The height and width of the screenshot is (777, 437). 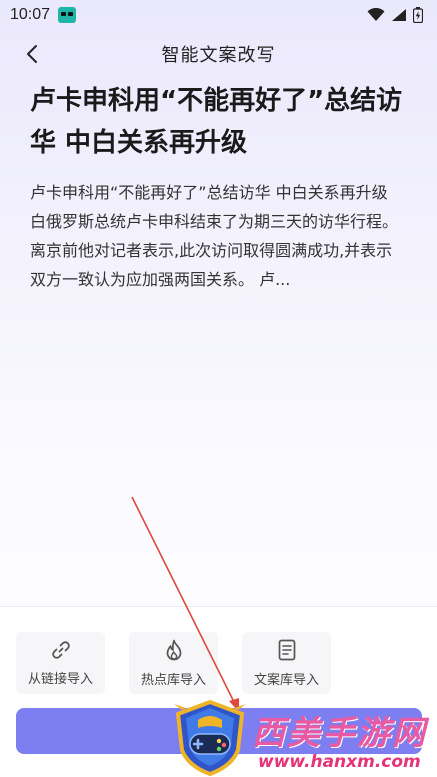 What do you see at coordinates (173, 649) in the screenshot?
I see `flame-icon` at bounding box center [173, 649].